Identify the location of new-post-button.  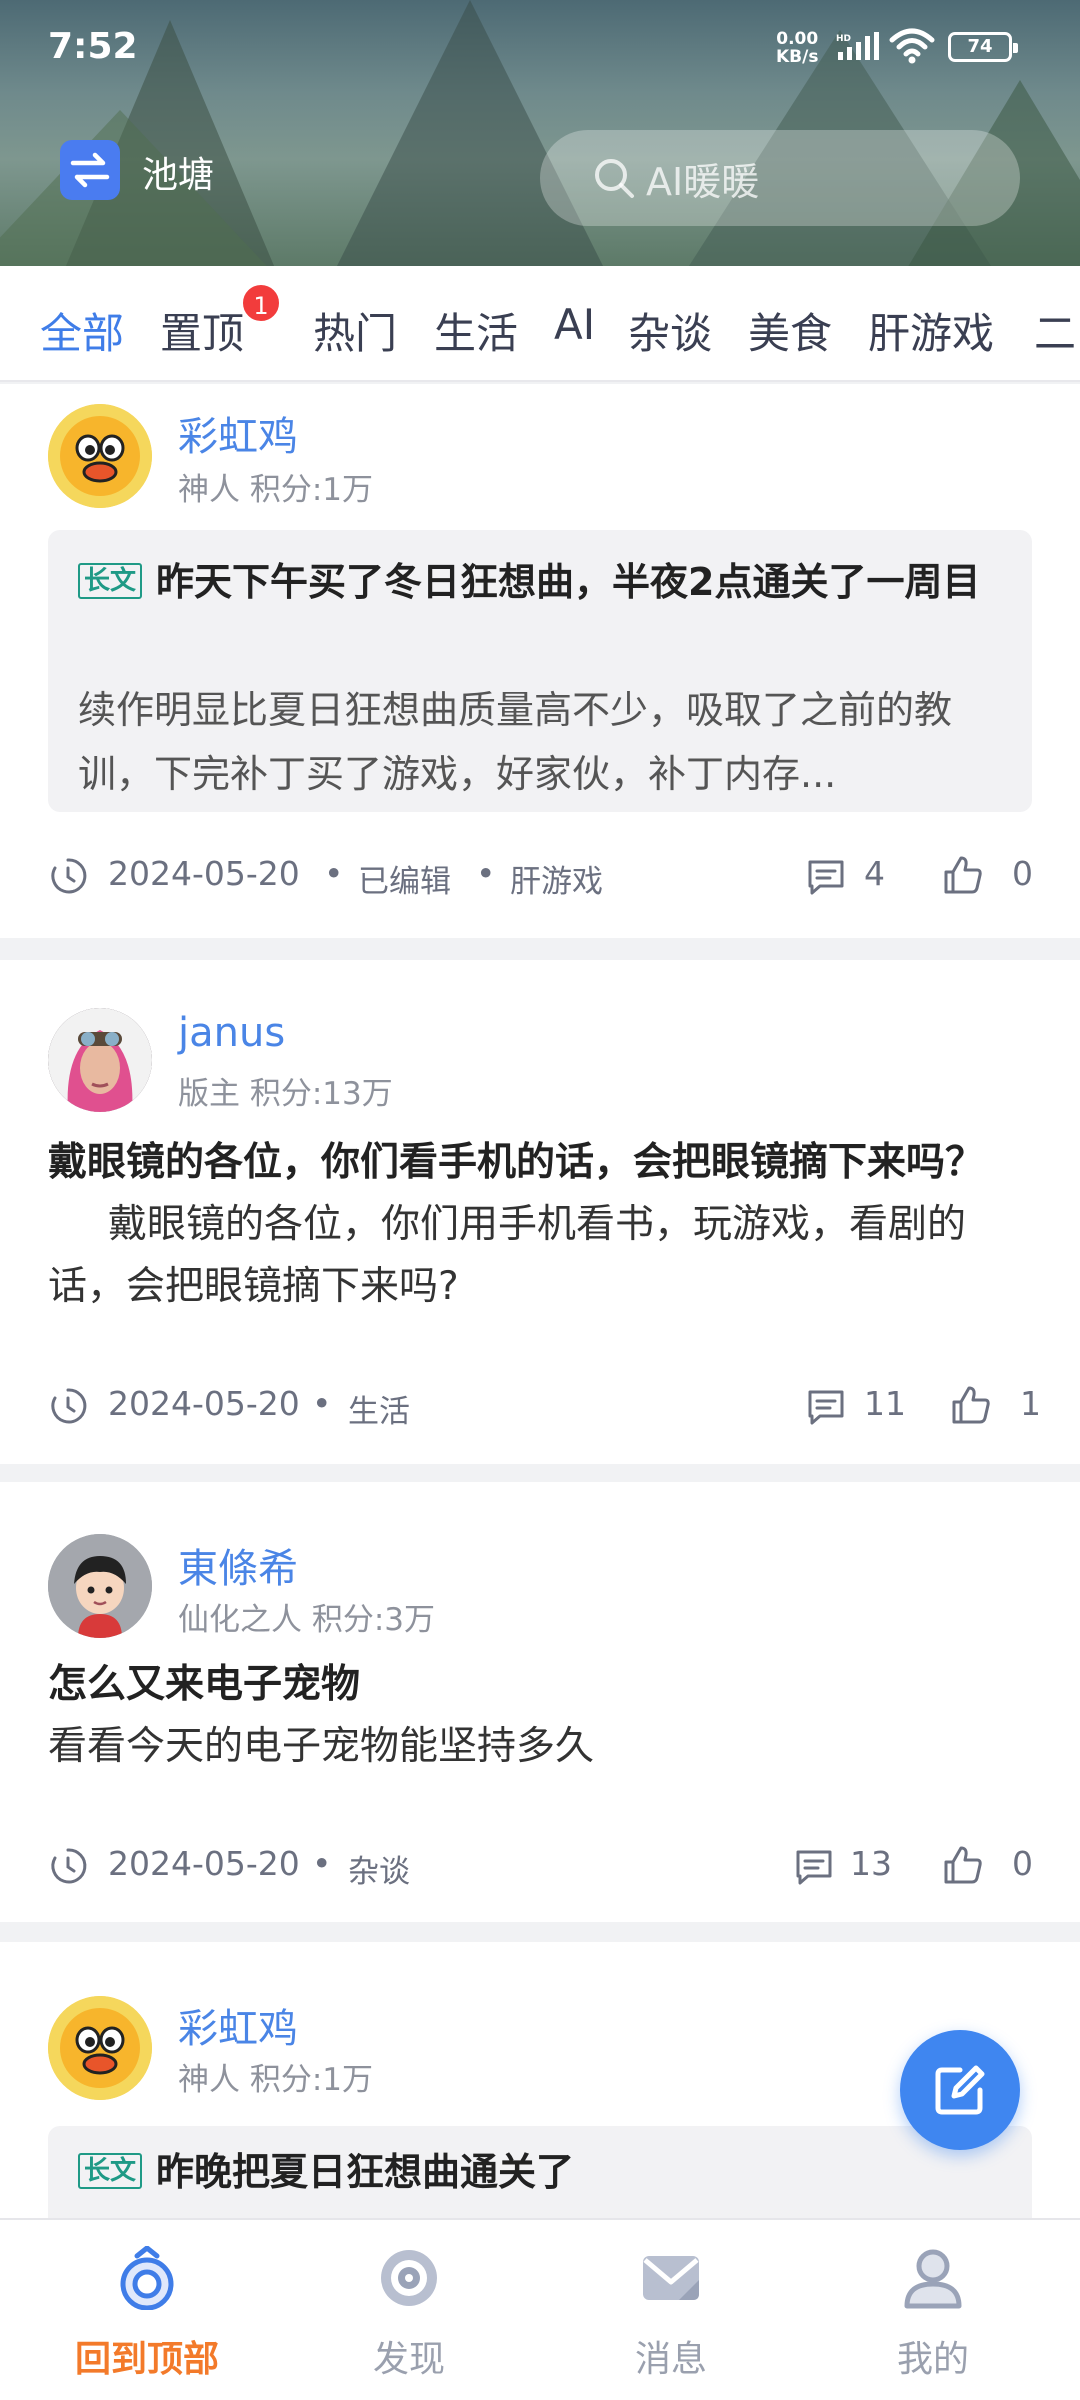
(960, 2090).